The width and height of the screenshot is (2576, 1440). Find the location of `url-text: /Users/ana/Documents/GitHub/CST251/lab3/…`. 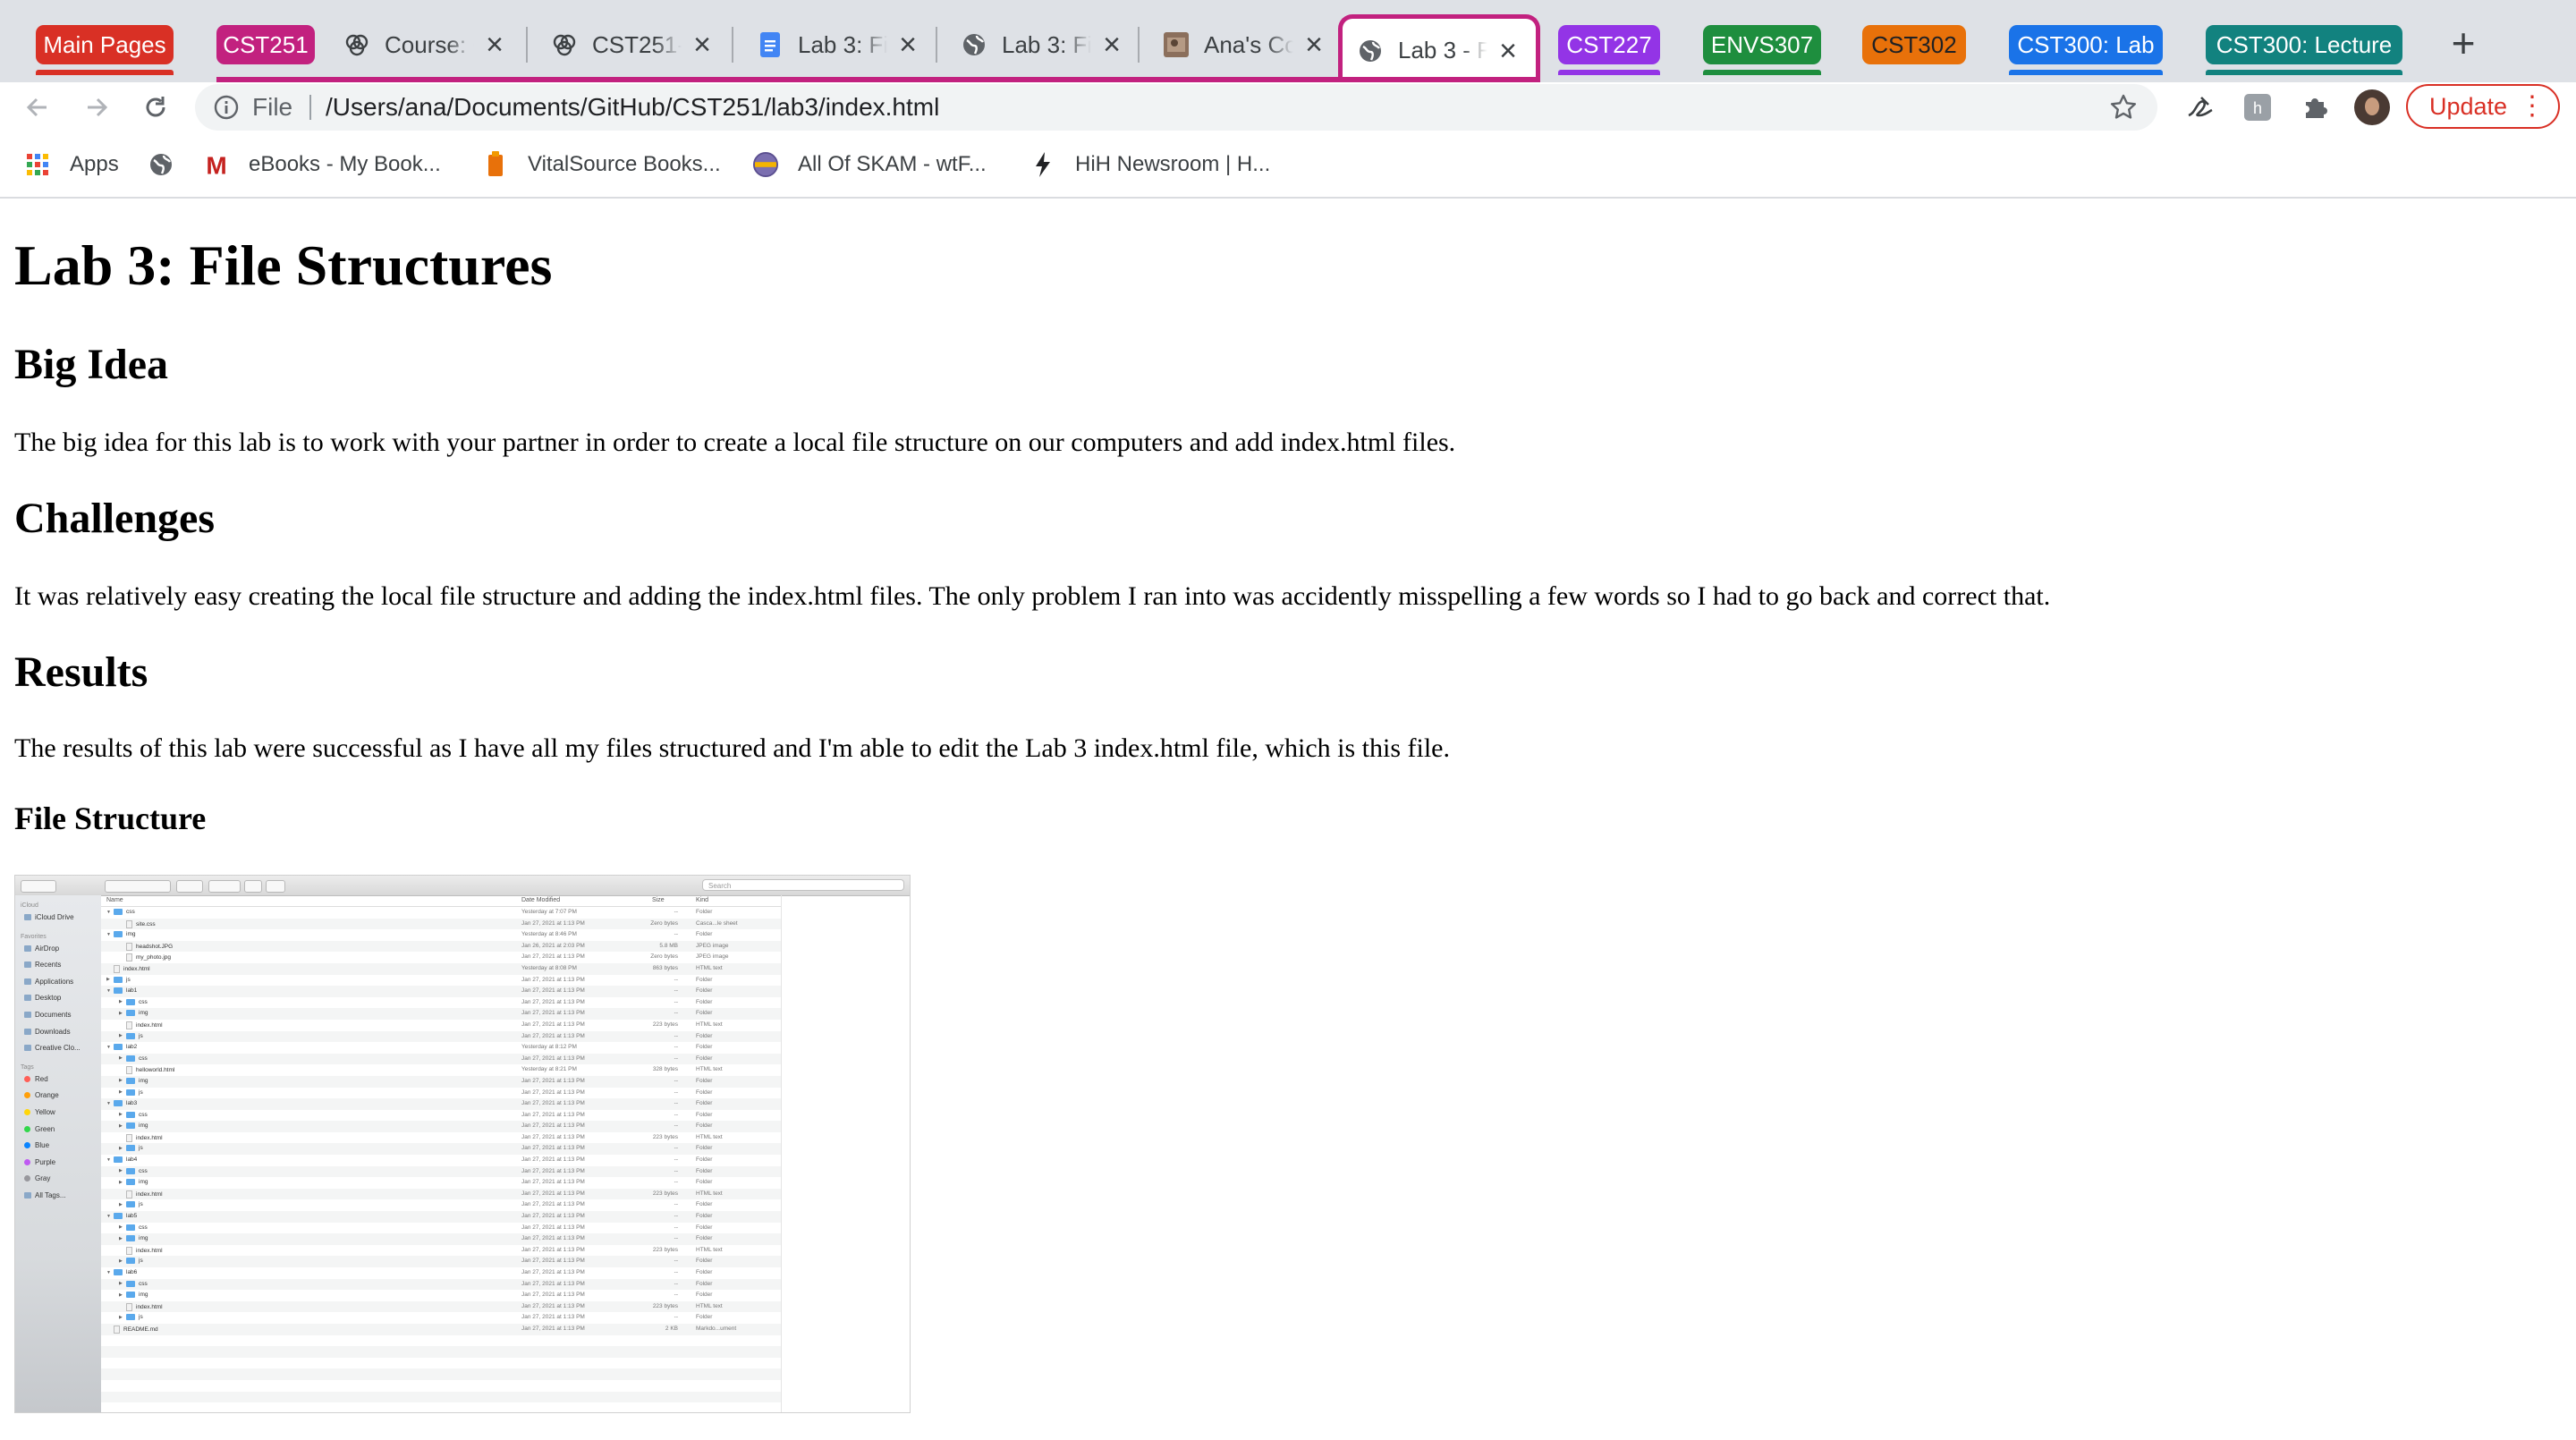

url-text: /Users/ana/Documents/GitHub/CST251/lab3/… is located at coordinates (632, 108).